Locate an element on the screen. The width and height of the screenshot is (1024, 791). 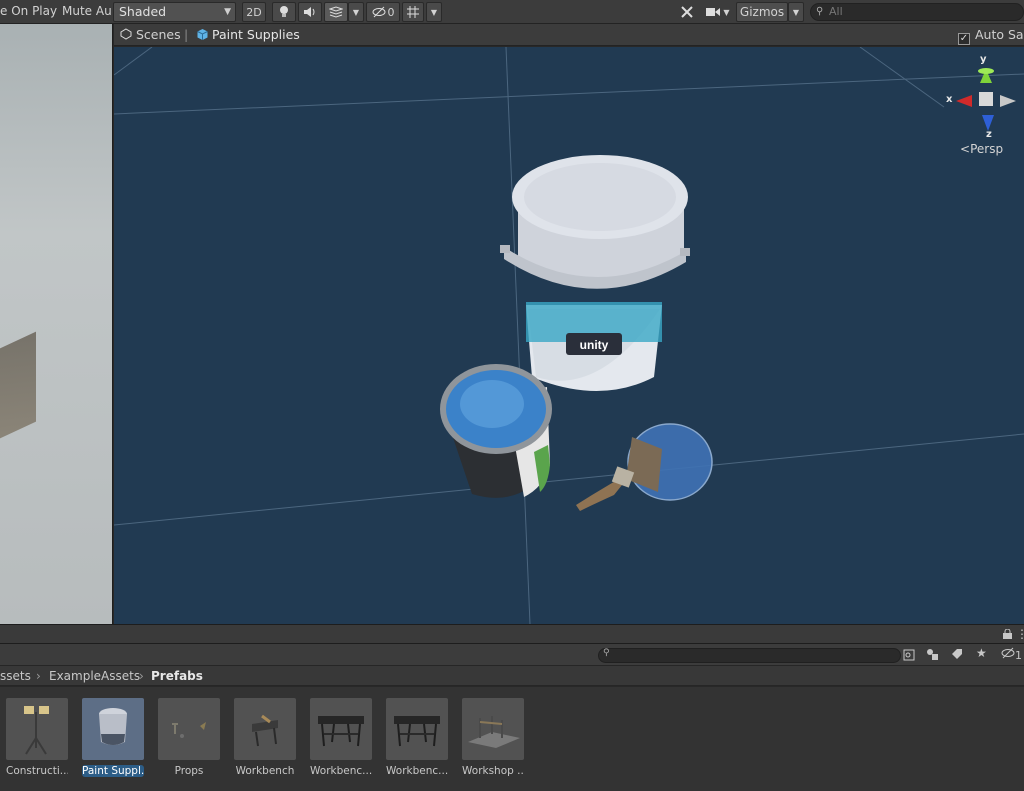
gizmos-dropdown: ▼ is located at coordinates (796, 12).